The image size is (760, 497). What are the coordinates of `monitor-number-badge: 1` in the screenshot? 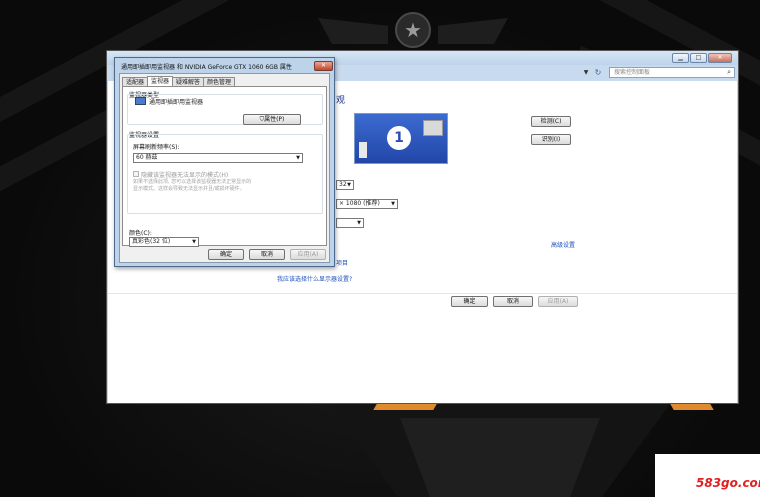 It's located at (399, 138).